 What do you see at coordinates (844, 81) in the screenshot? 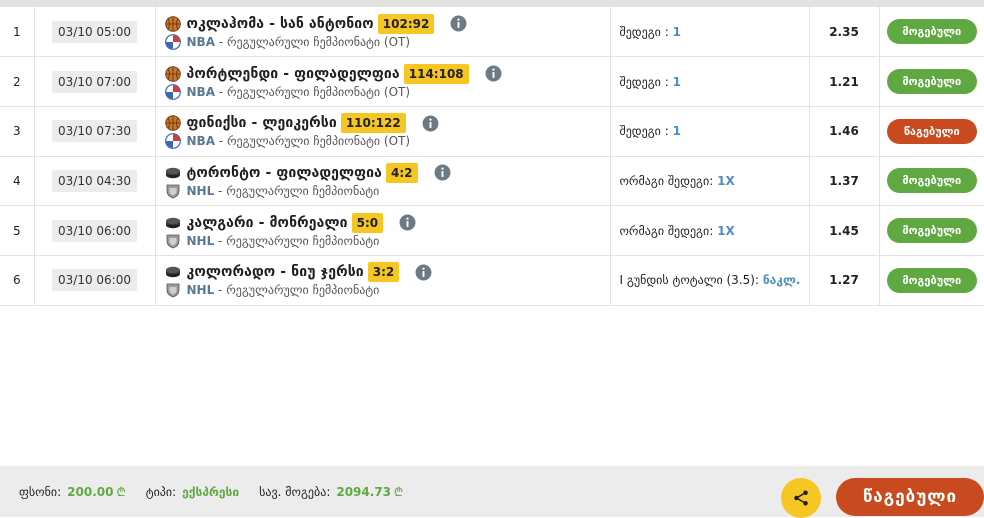
I see `odds-value: 1.21` at bounding box center [844, 81].